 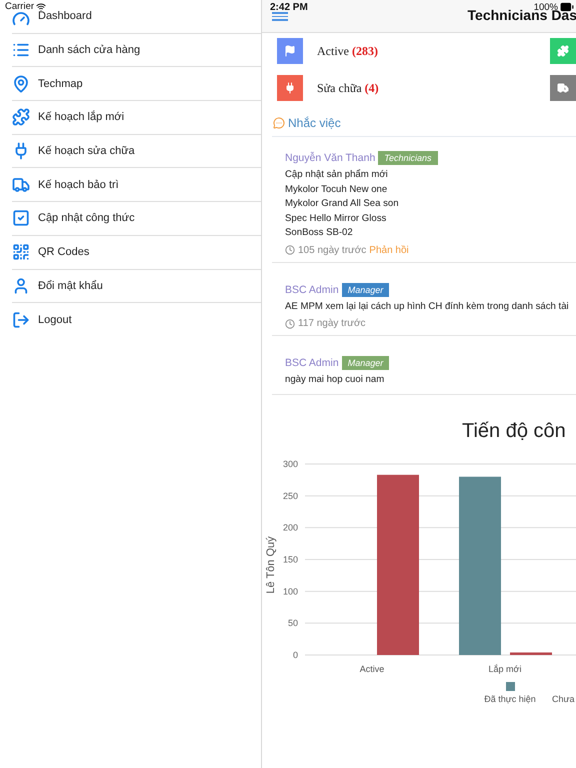 I want to click on sidebar-item: Kế hoạch lắp mới, so click(x=136, y=118).